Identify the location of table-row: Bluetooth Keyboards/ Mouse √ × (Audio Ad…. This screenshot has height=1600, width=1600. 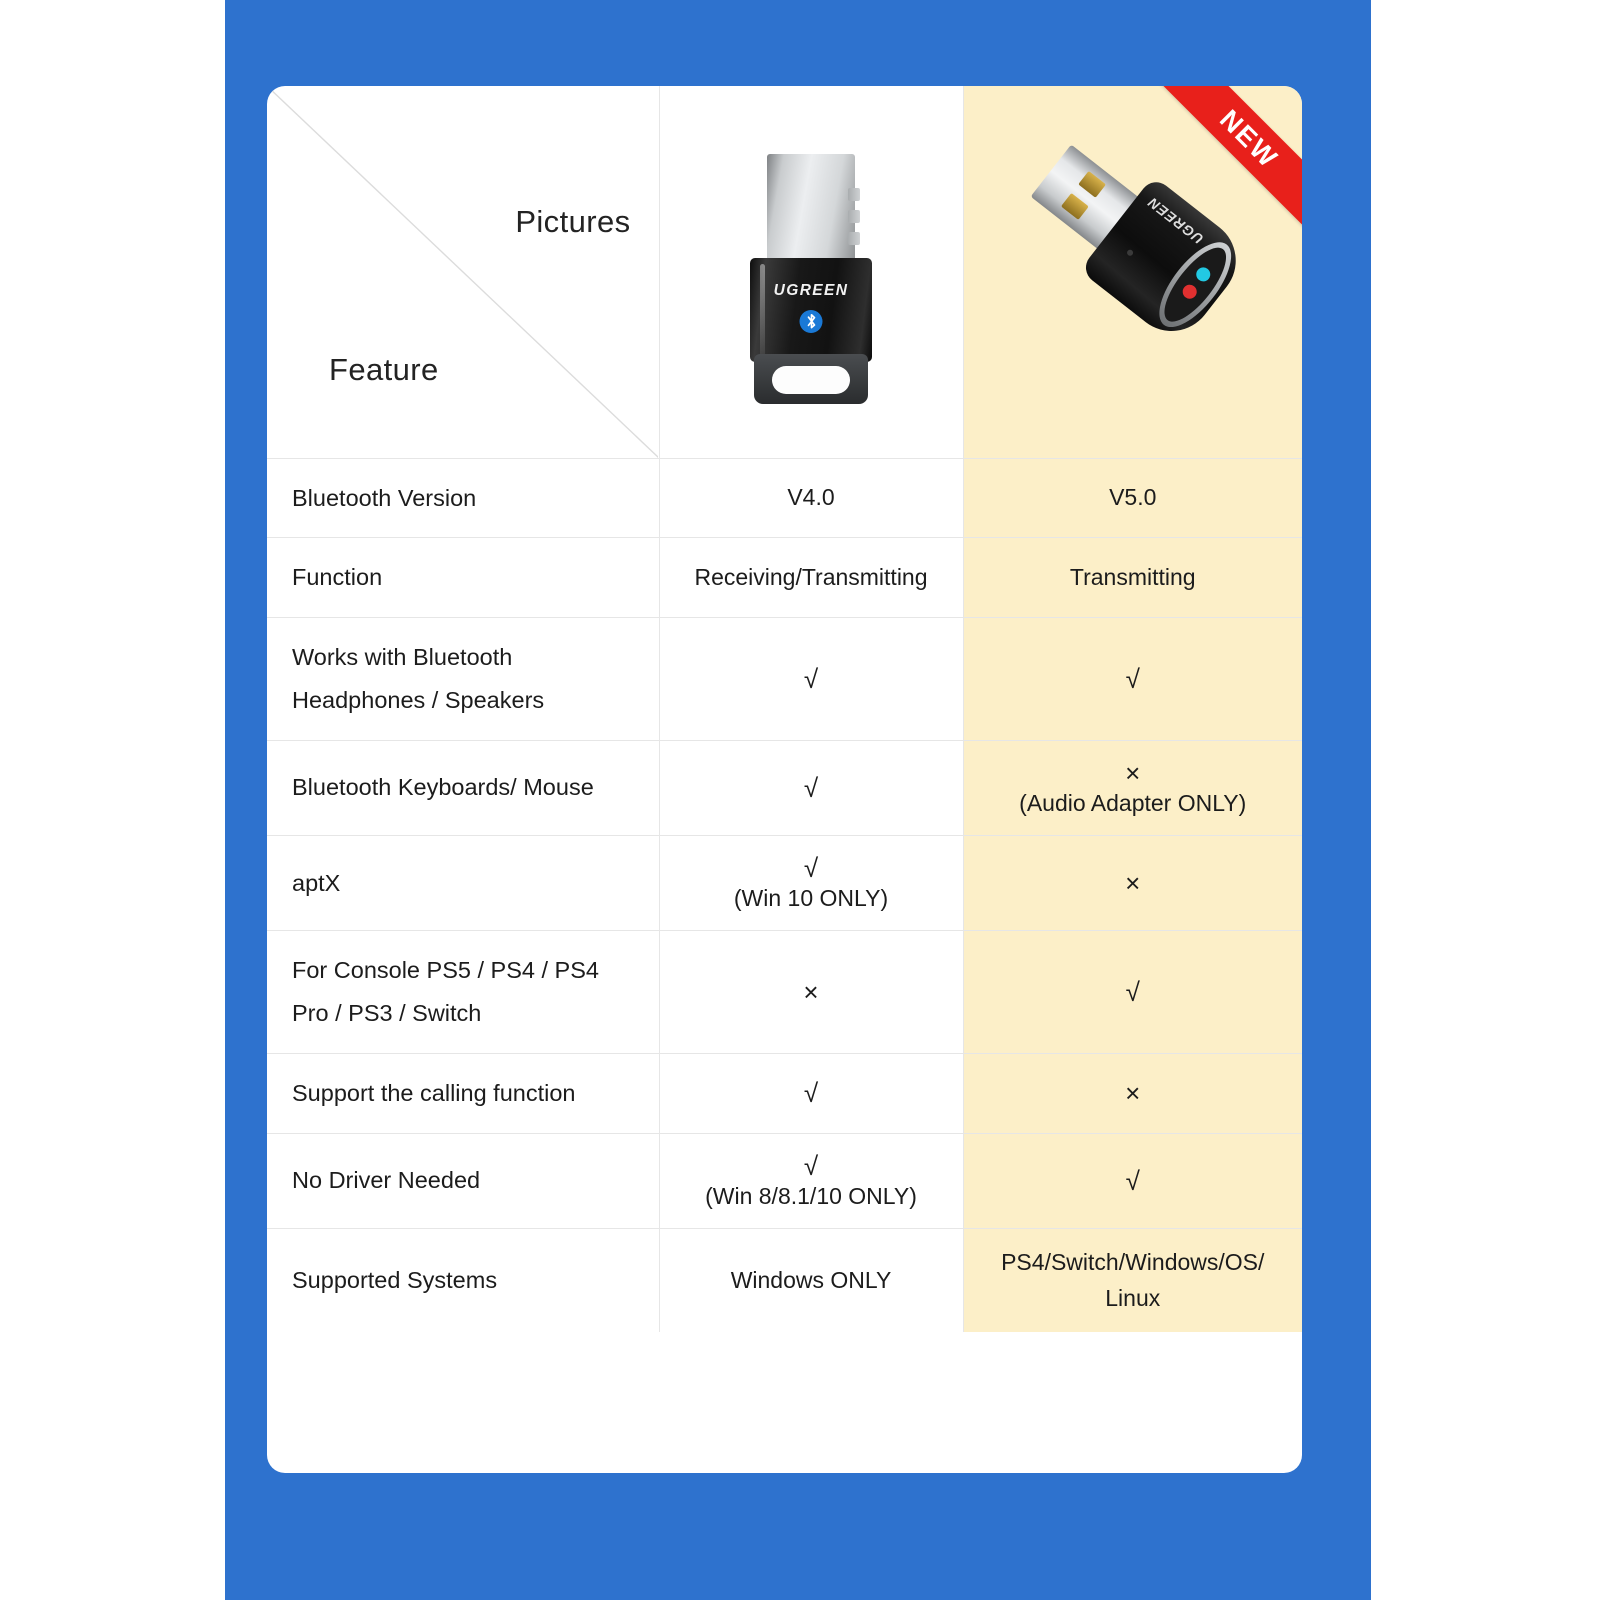
(784, 788).